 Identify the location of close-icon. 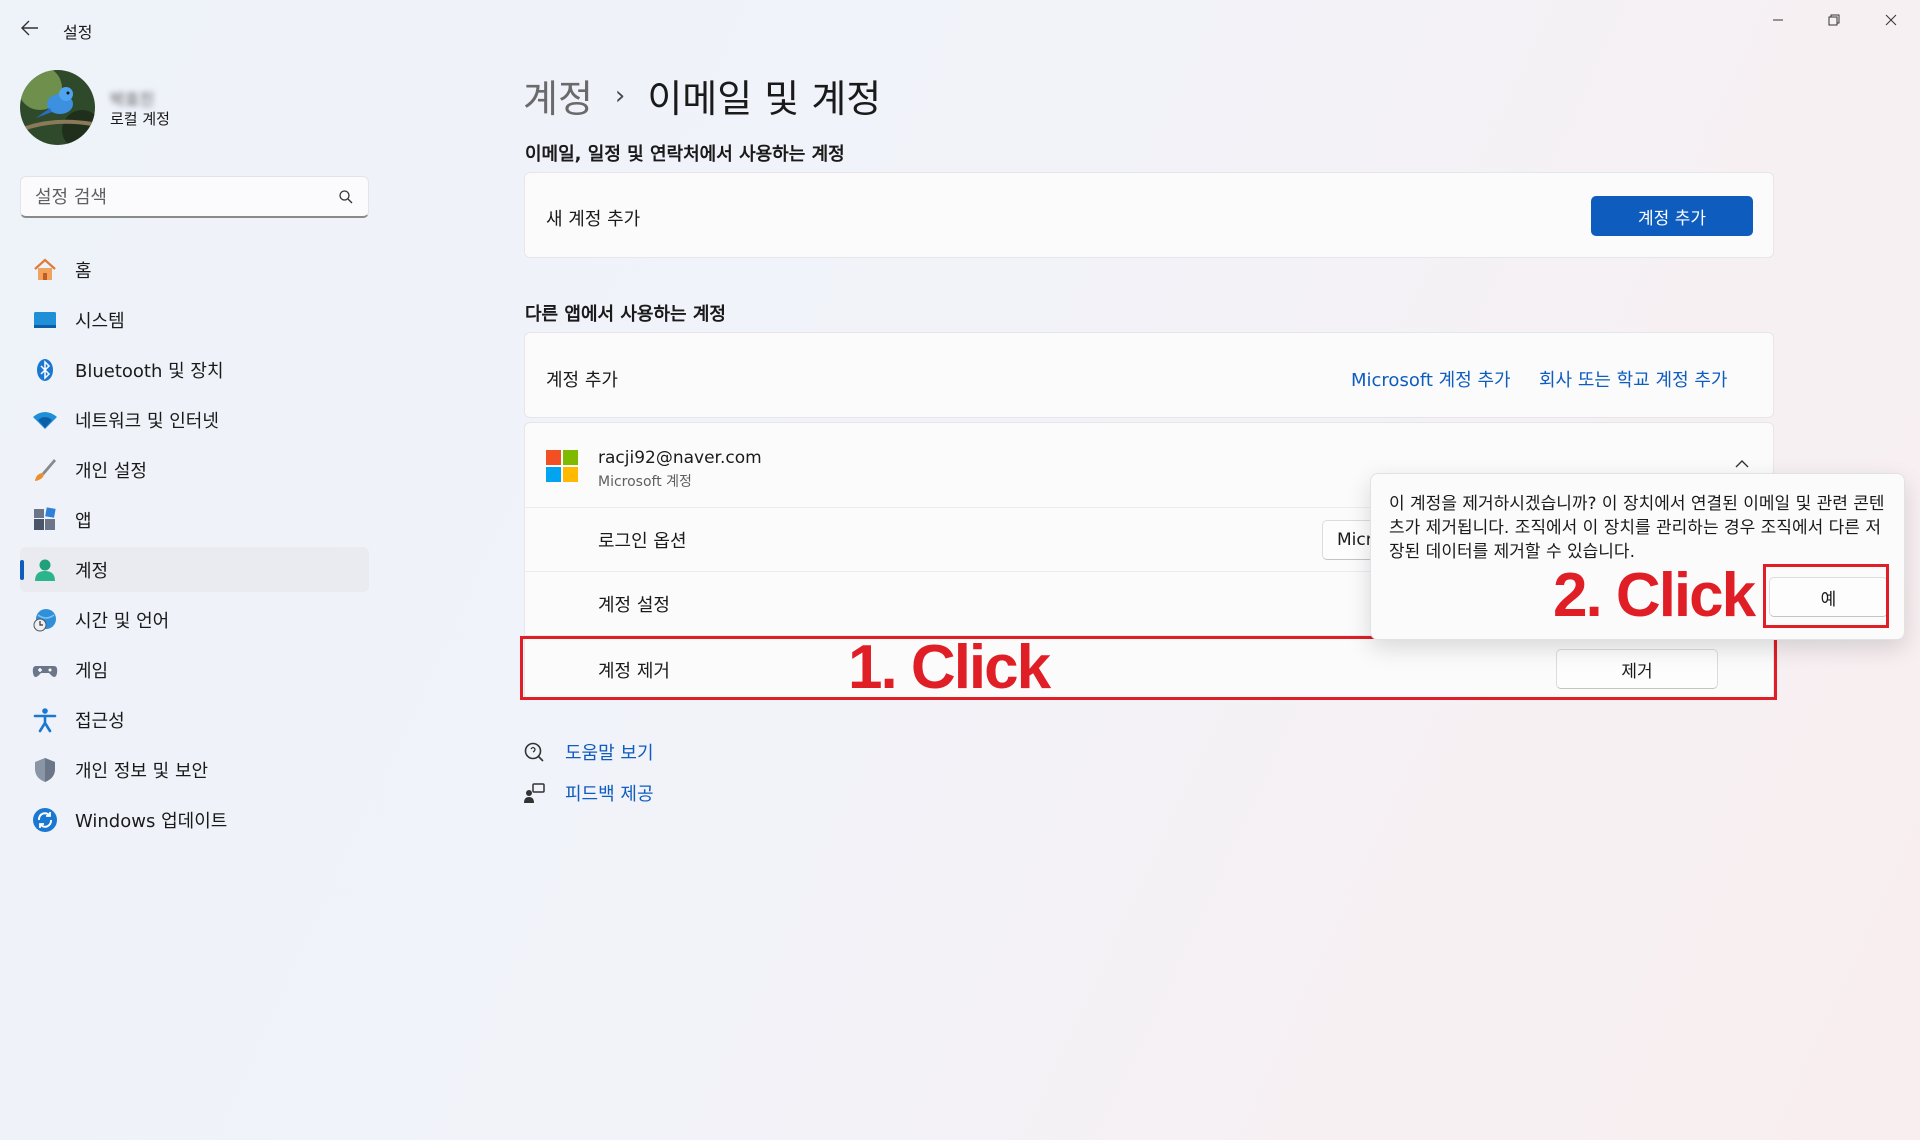
(1891, 20).